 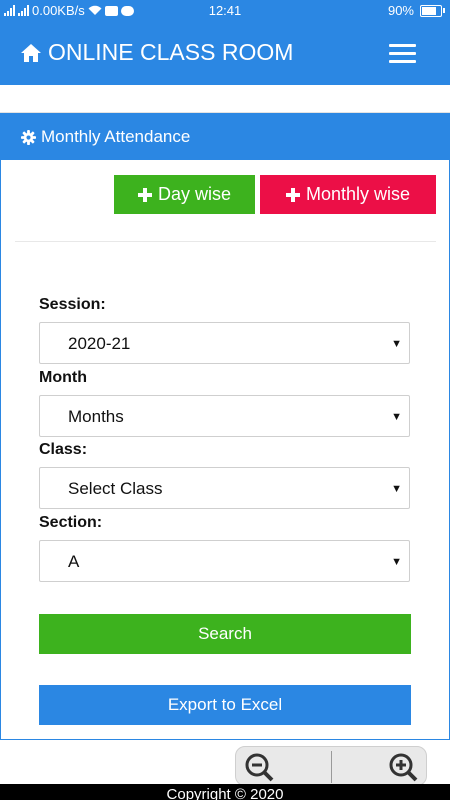 What do you see at coordinates (99, 343) in the screenshot?
I see `session-value: 2020-21` at bounding box center [99, 343].